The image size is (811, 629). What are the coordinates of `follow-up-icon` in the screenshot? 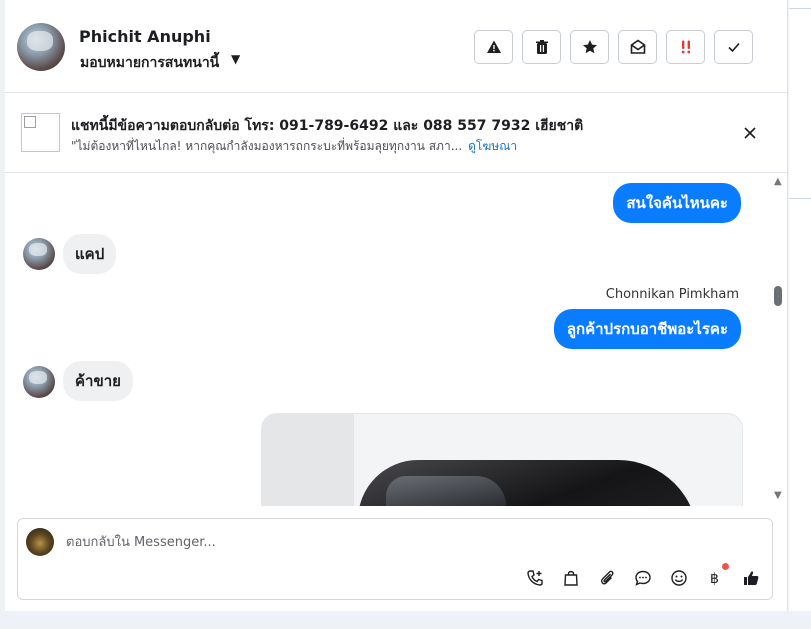 It's located at (685, 47).